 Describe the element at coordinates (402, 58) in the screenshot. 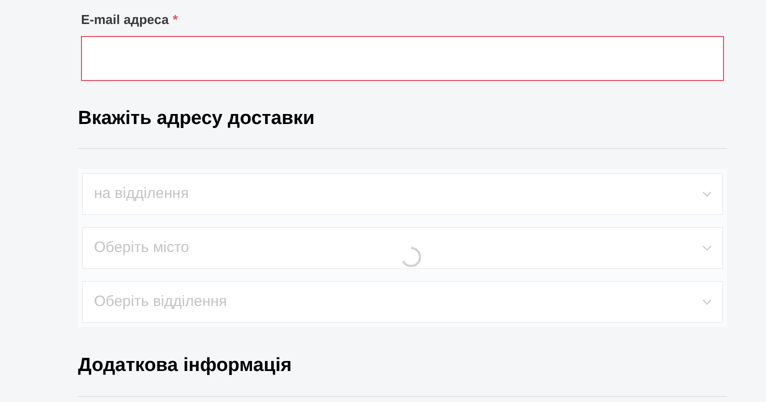

I see `email-field` at that location.